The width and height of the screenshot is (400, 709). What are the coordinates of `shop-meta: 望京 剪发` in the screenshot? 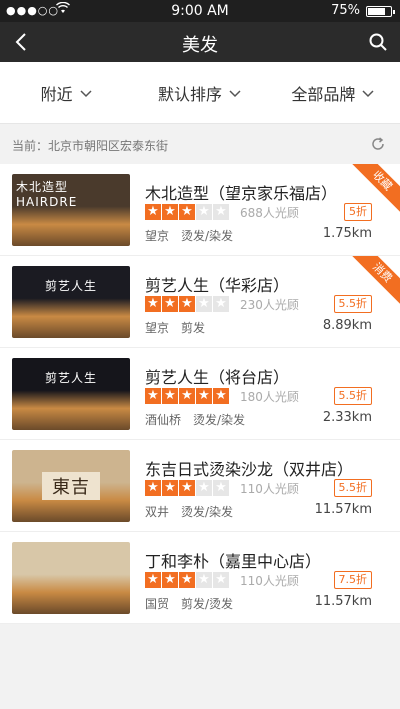 It's located at (175, 327).